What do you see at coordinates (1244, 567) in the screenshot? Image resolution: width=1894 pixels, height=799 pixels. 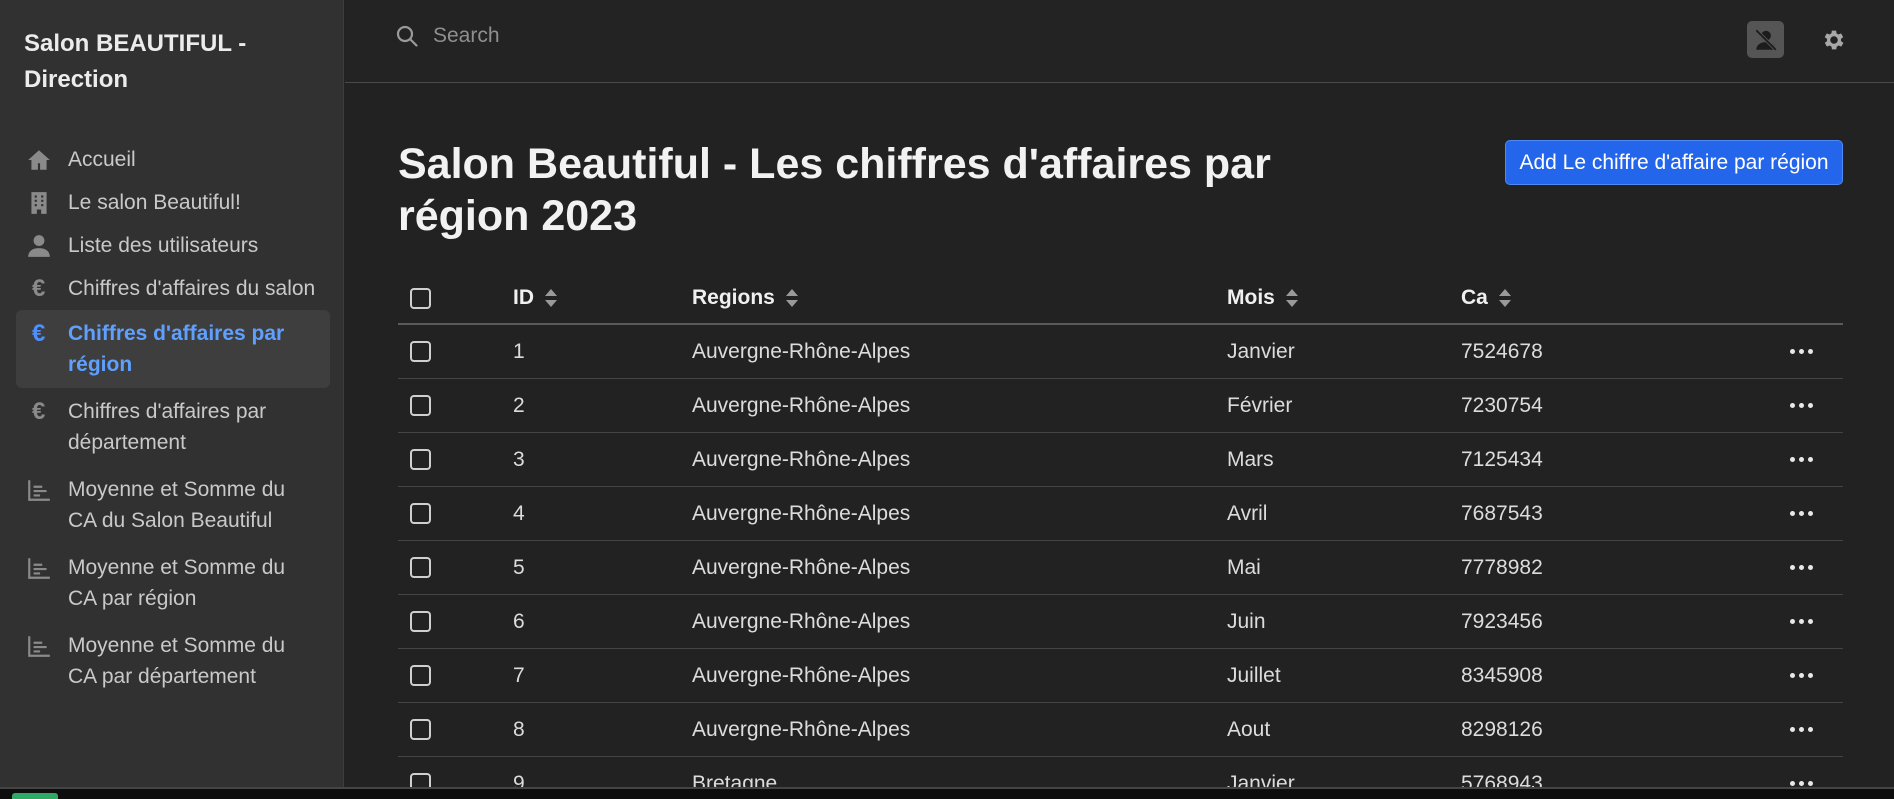 I see `cell-mois: Mai` at bounding box center [1244, 567].